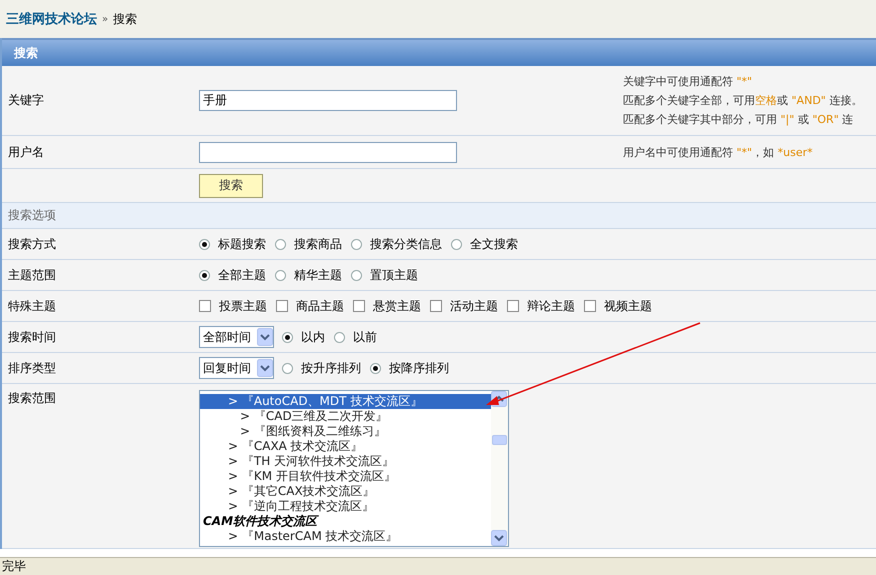 Image resolution: width=876 pixels, height=575 pixels. I want to click on checkbox-label: 辩论主题, so click(551, 306).